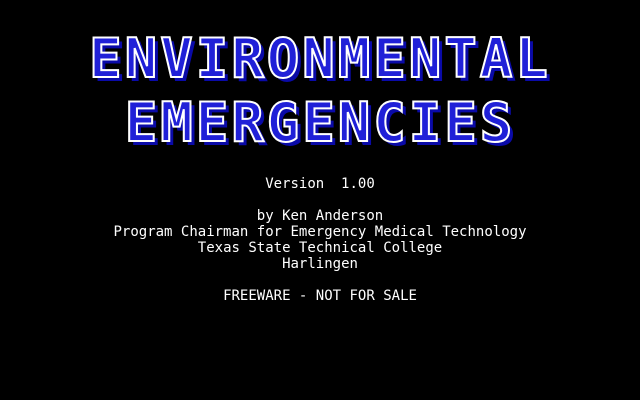 The width and height of the screenshot is (640, 400). I want to click on author-credit: by Ken Anderson, so click(320, 216).